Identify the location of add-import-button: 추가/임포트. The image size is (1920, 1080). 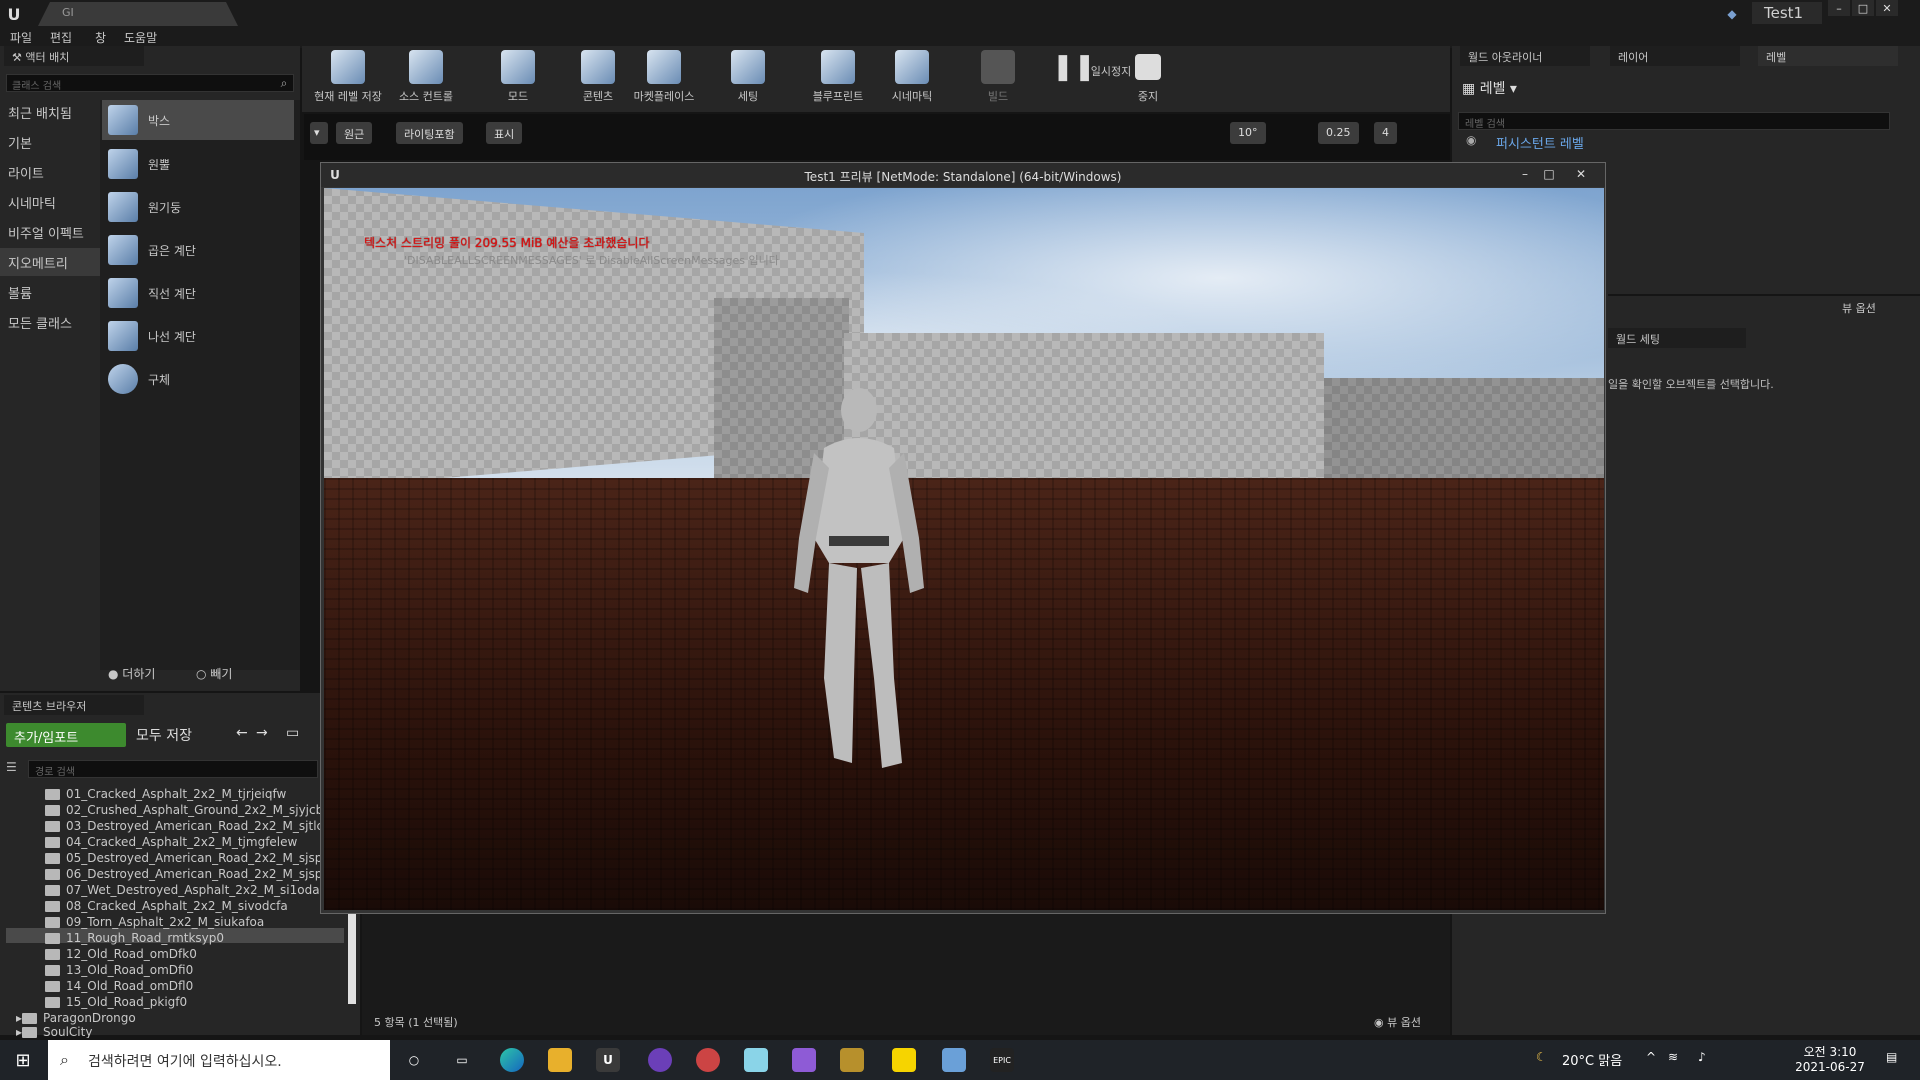
(66, 735).